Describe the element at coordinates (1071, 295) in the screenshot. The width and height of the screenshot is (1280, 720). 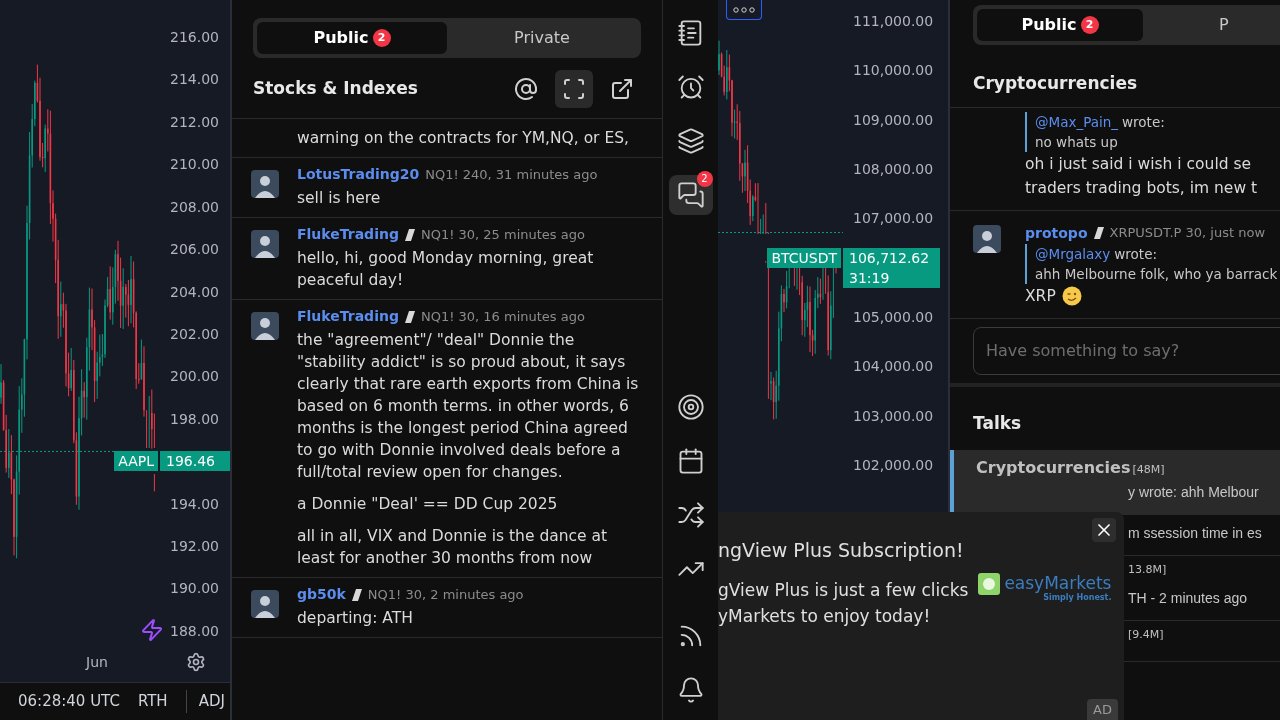
I see `winking-face-icon` at that location.